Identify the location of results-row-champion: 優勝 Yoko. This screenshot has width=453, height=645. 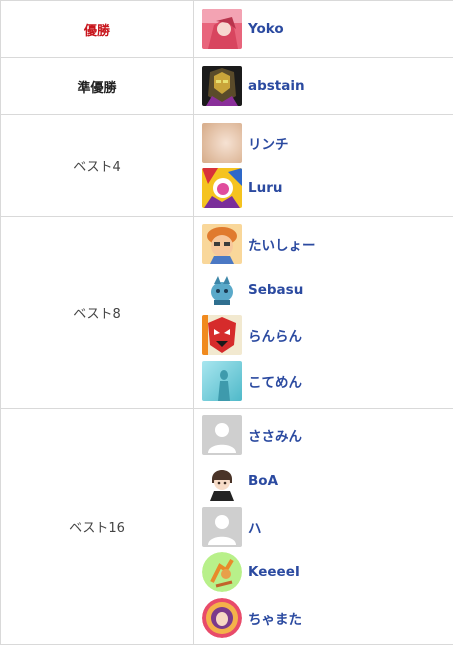
(227, 29).